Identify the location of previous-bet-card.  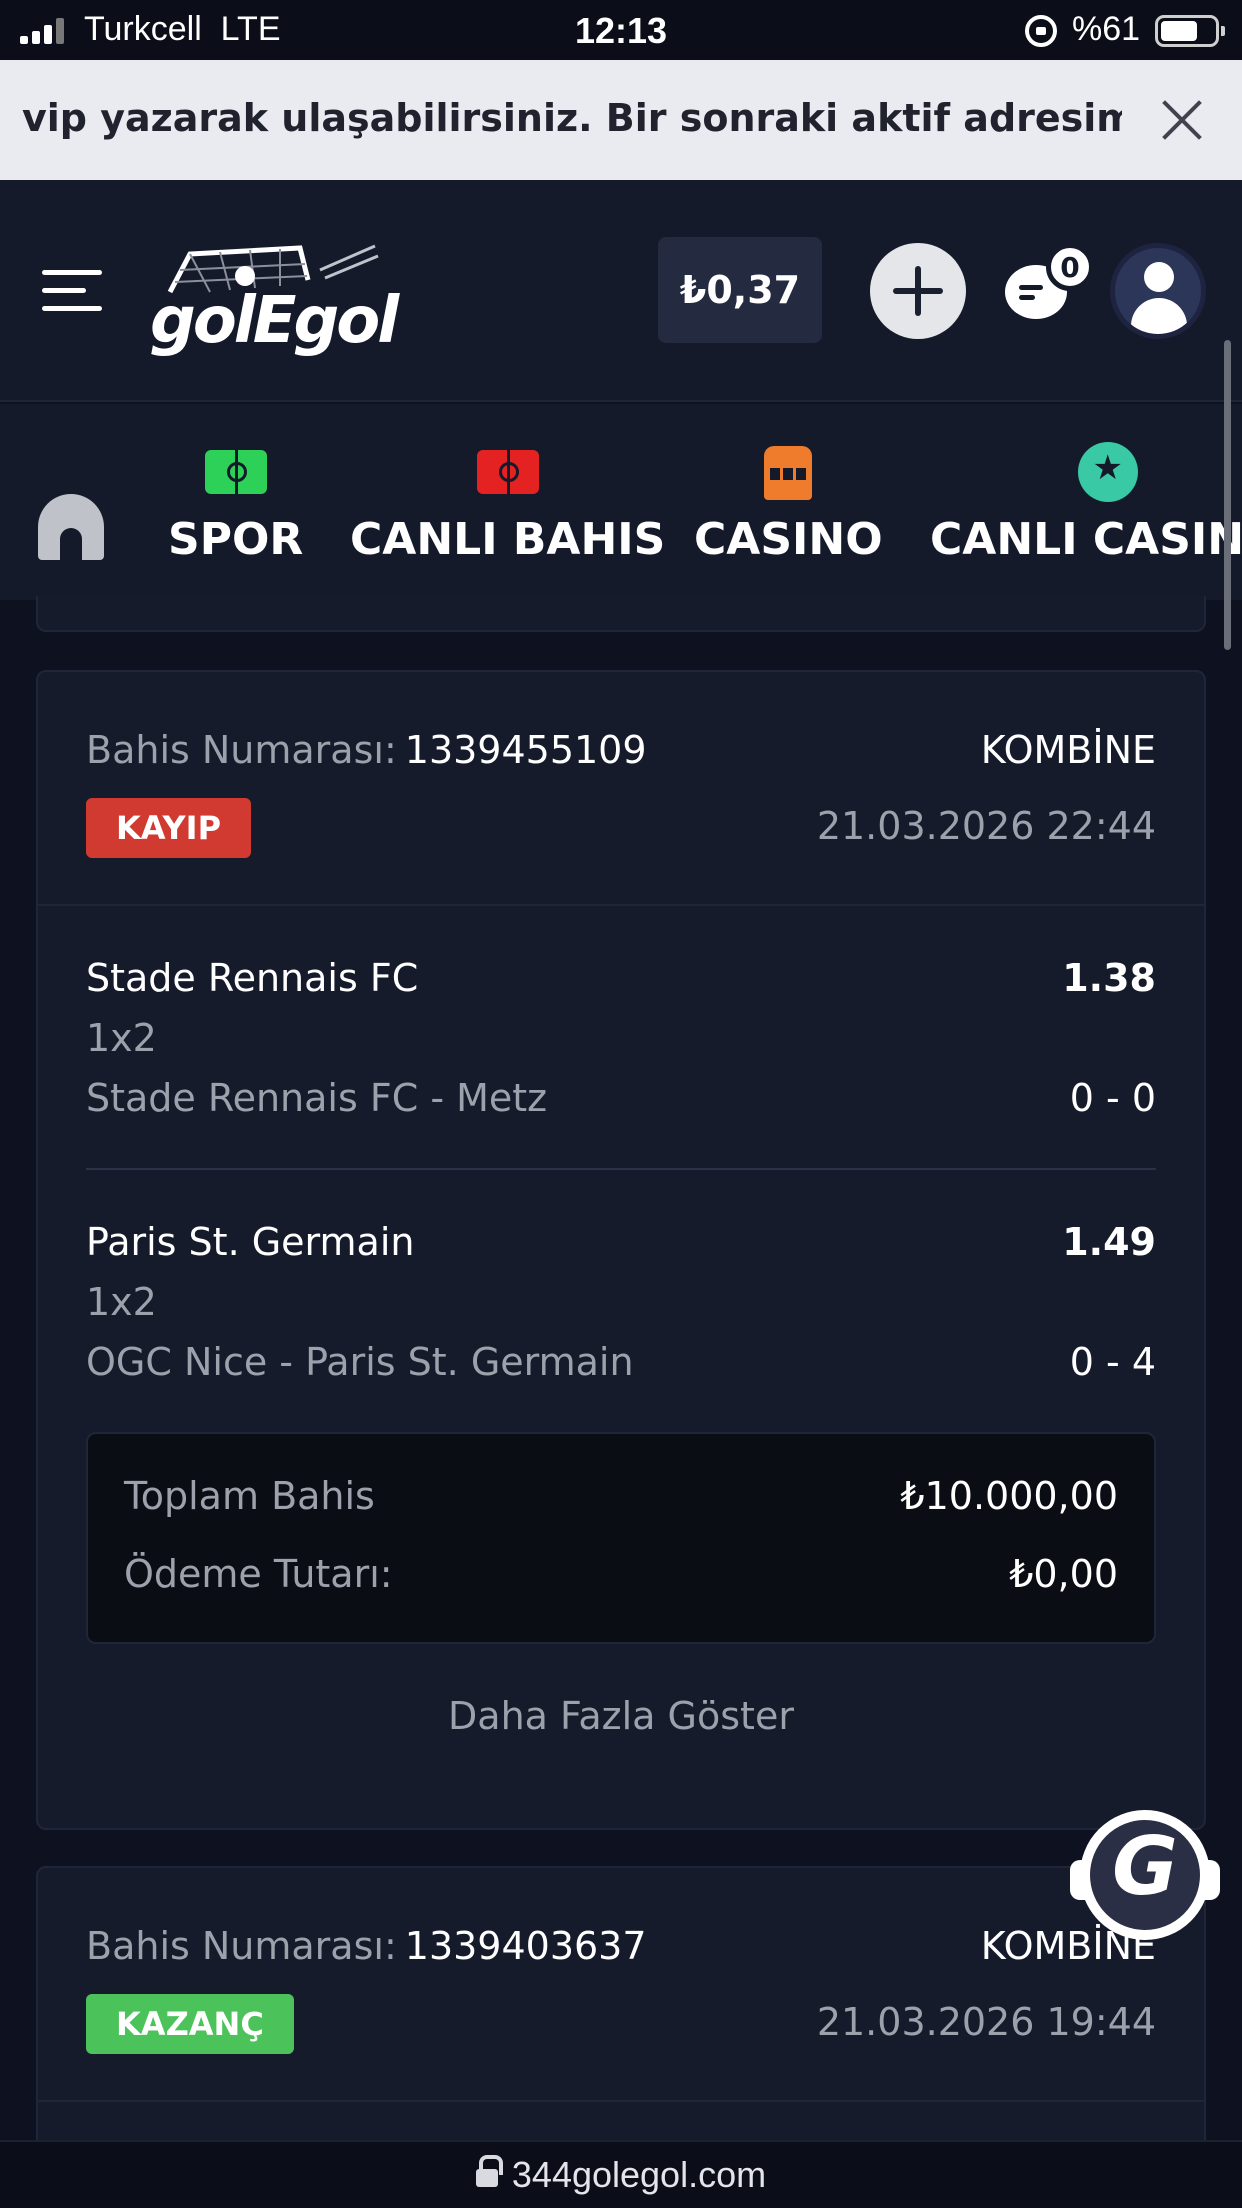
(621, 614).